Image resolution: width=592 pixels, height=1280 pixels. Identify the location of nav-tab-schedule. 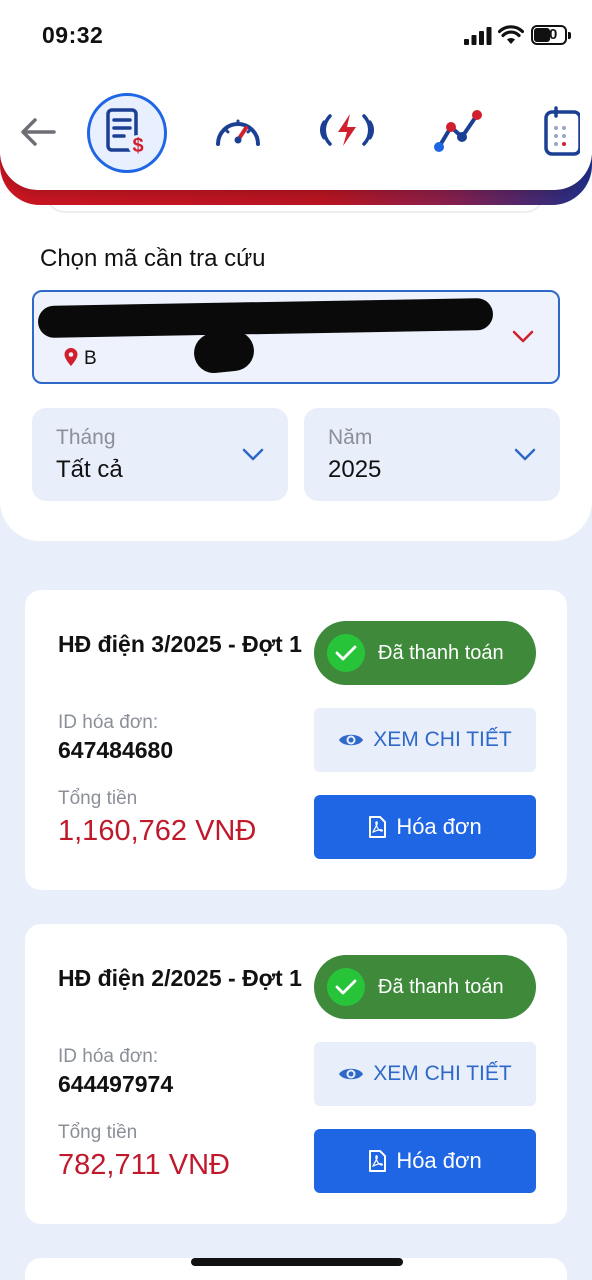
(560, 132).